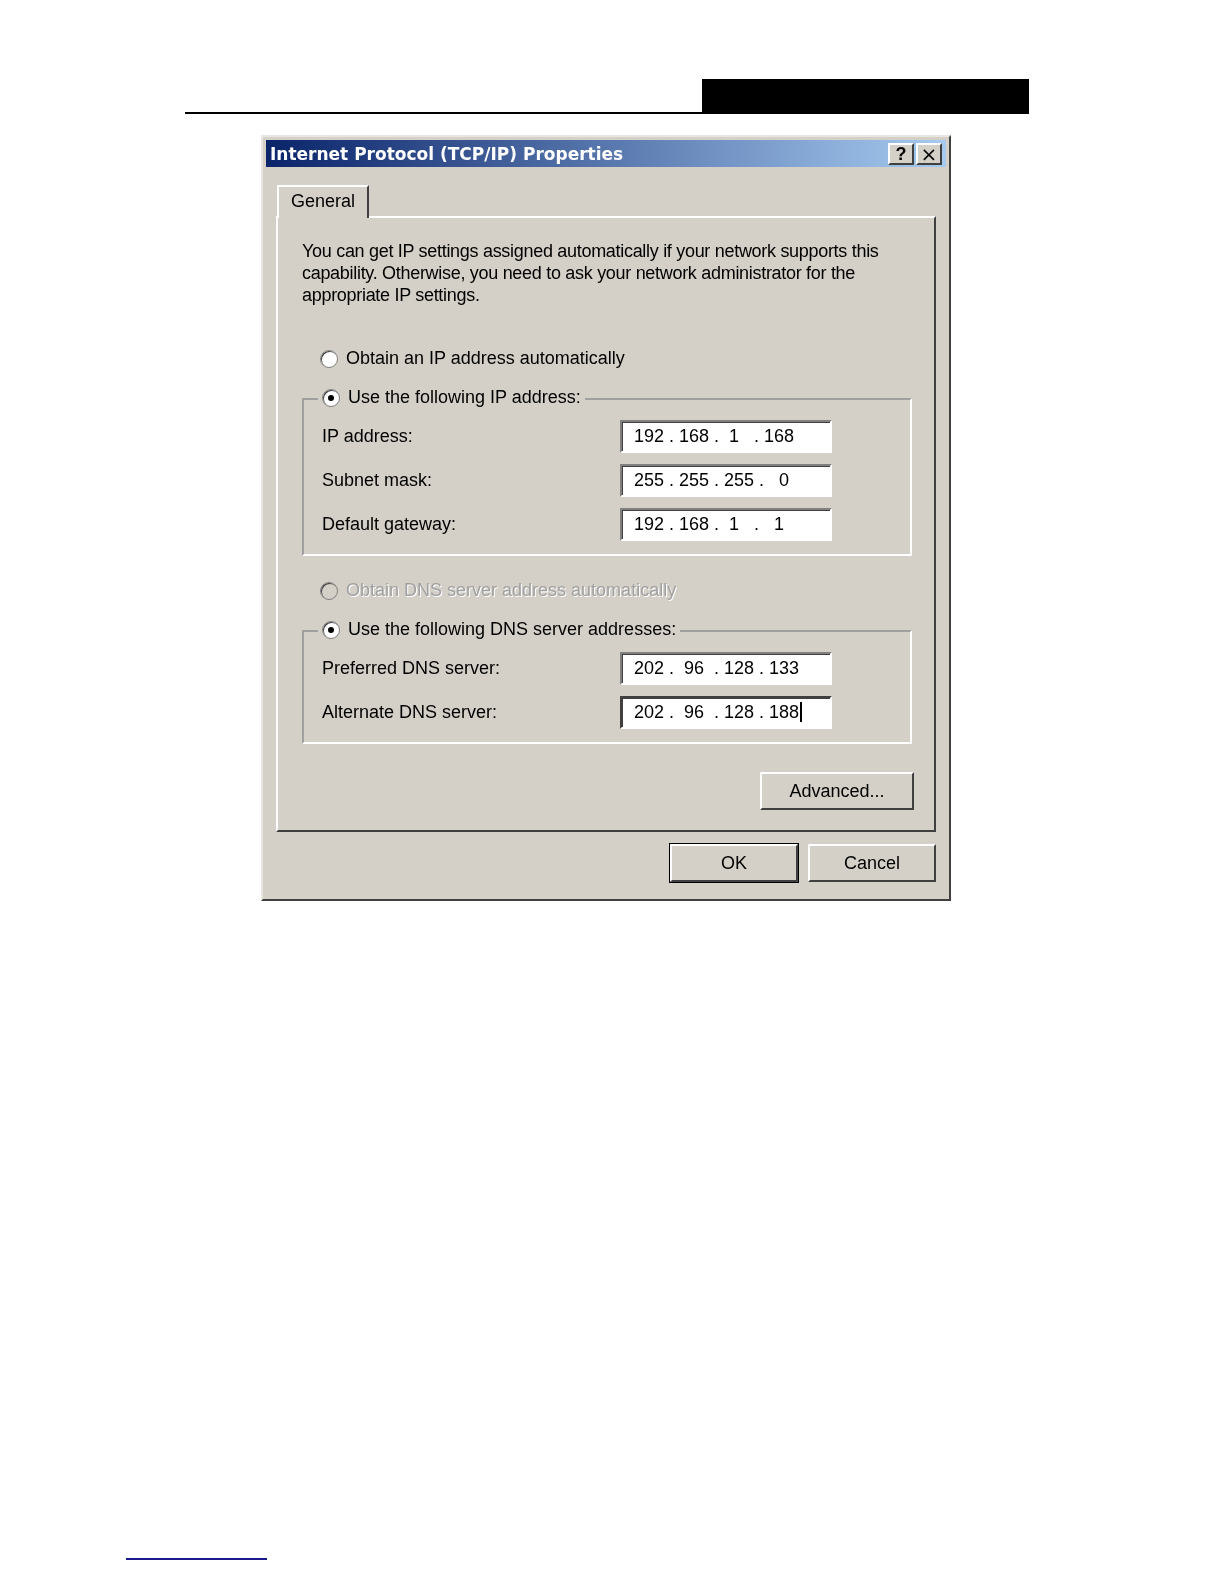 The width and height of the screenshot is (1224, 1584). What do you see at coordinates (929, 153) in the screenshot?
I see `close-button: ×` at bounding box center [929, 153].